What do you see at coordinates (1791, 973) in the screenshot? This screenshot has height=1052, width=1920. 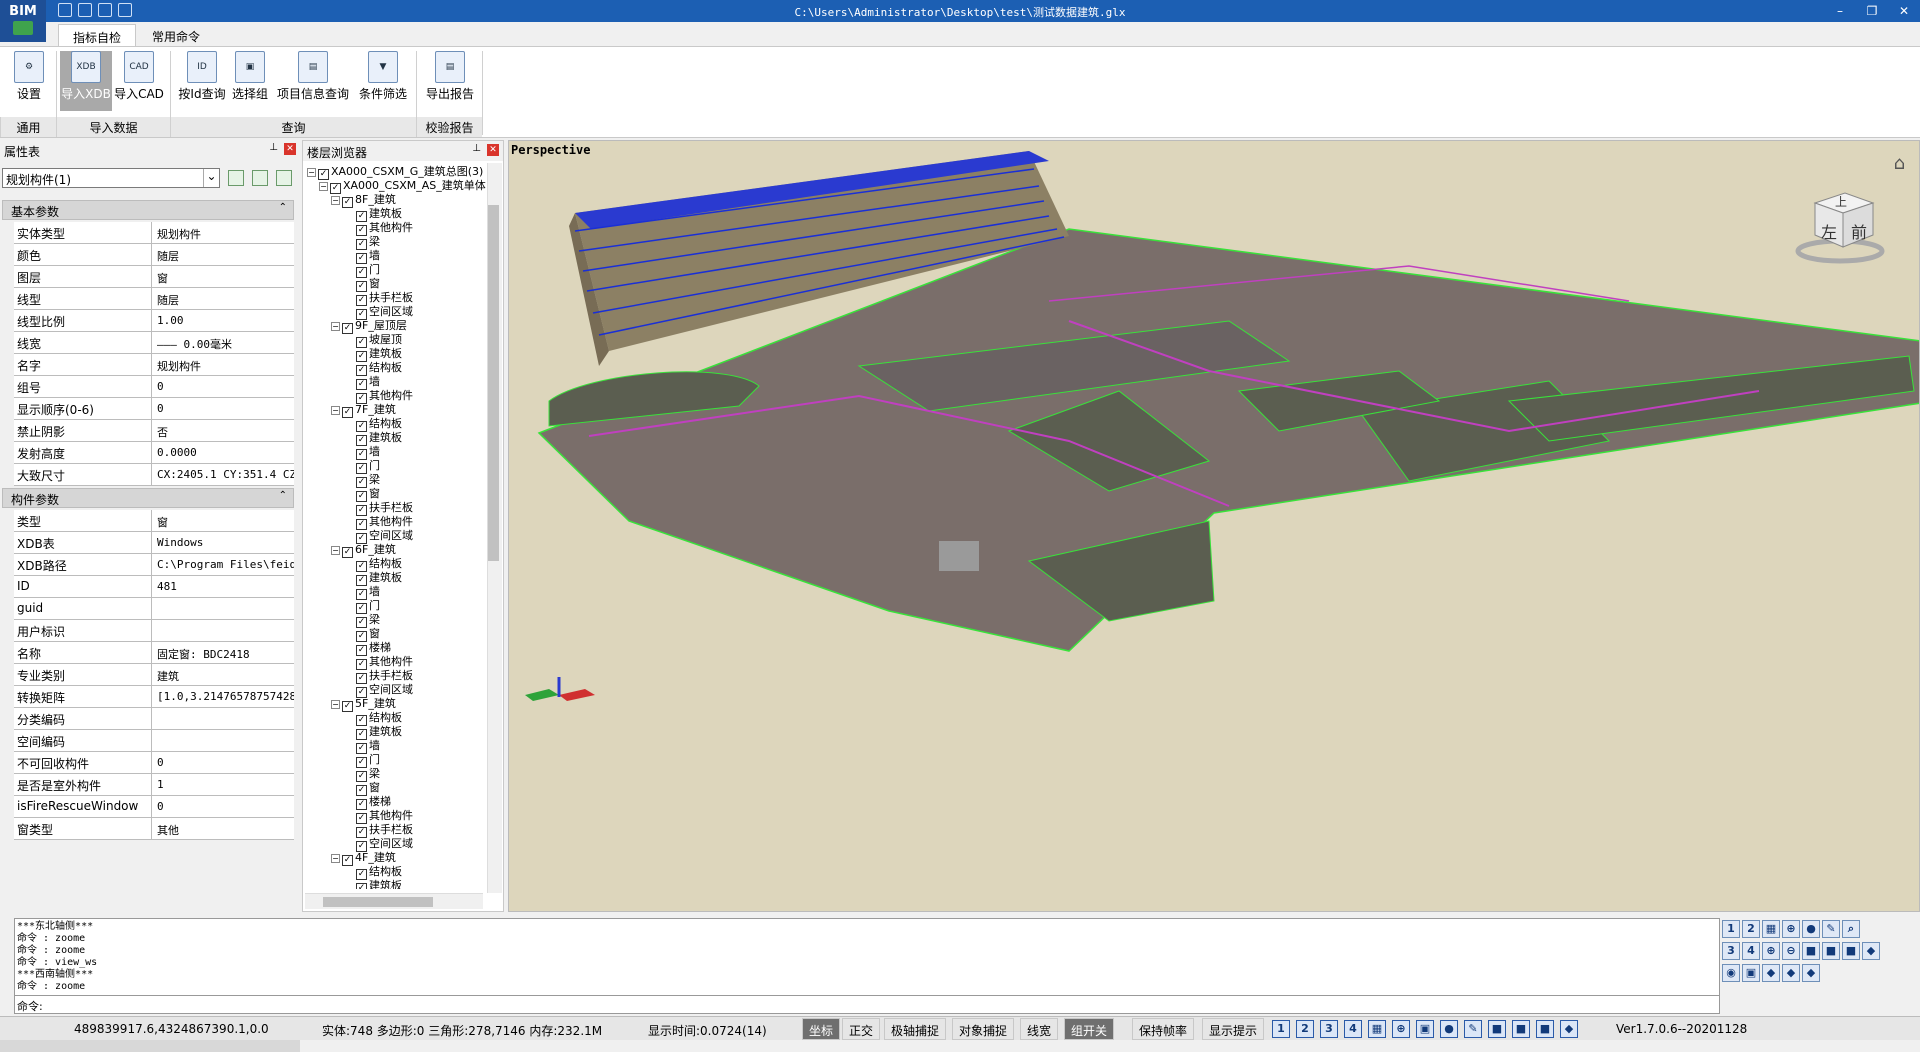 I see `cube-nw-icon: ◆` at bounding box center [1791, 973].